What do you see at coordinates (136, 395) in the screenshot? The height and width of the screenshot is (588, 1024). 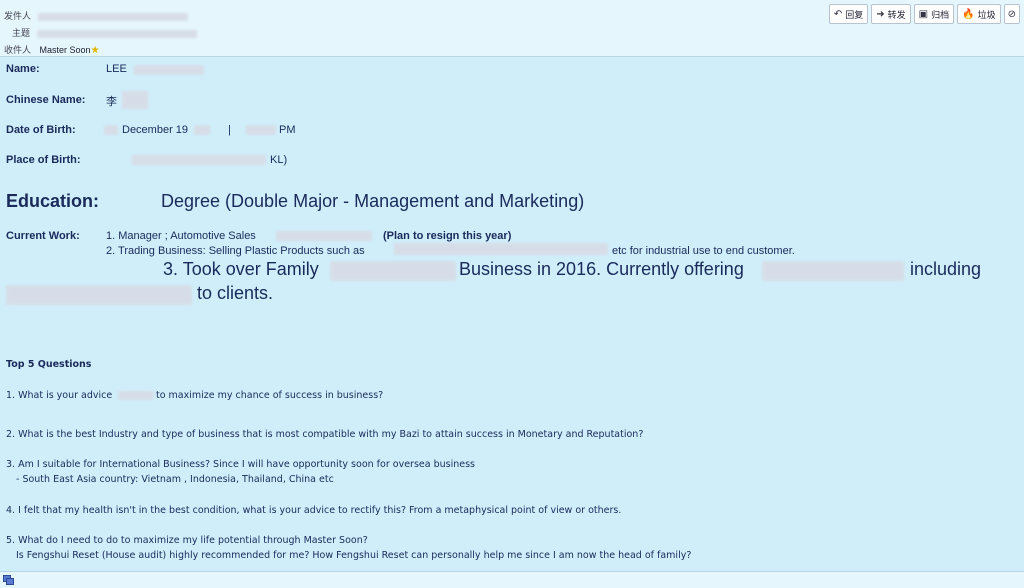 I see `q1-redacted` at bounding box center [136, 395].